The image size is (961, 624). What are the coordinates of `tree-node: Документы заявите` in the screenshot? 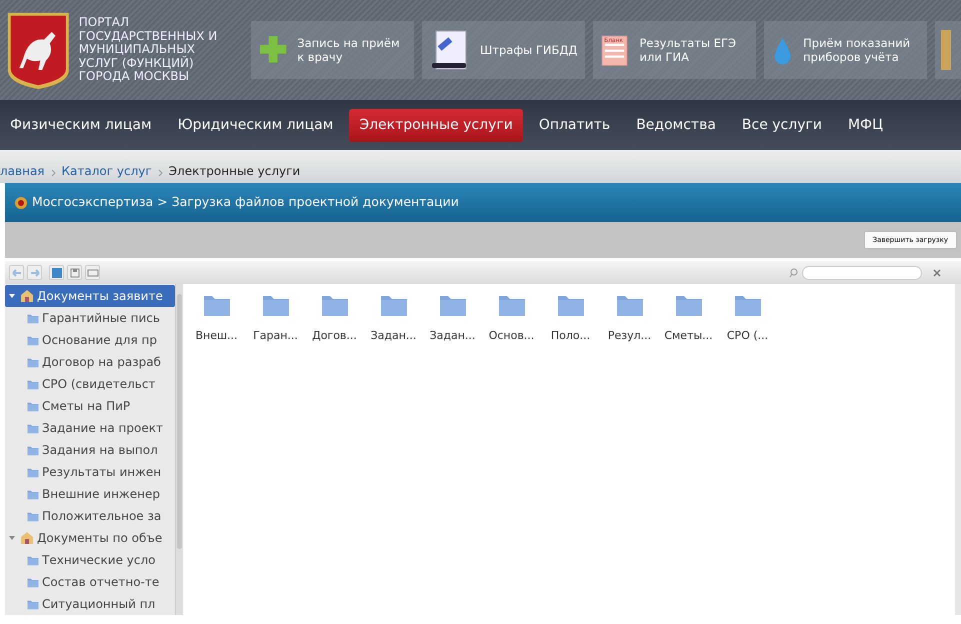 It's located at (90, 296).